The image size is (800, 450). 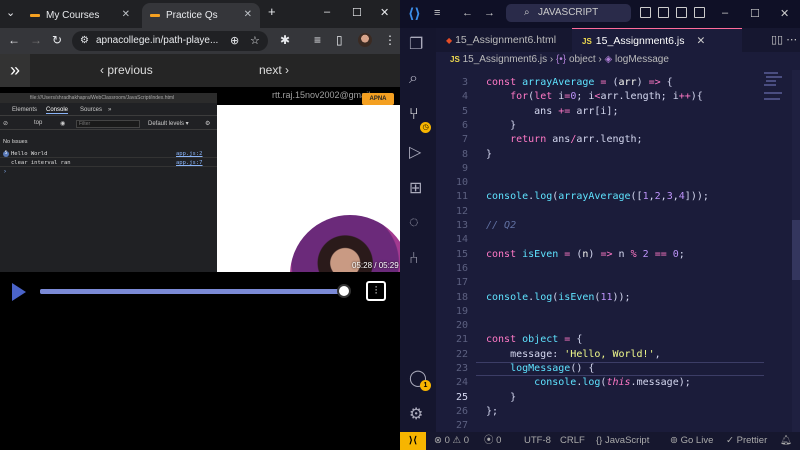 What do you see at coordinates (416, 44) in the screenshot?
I see `explorer-icon: ❐` at bounding box center [416, 44].